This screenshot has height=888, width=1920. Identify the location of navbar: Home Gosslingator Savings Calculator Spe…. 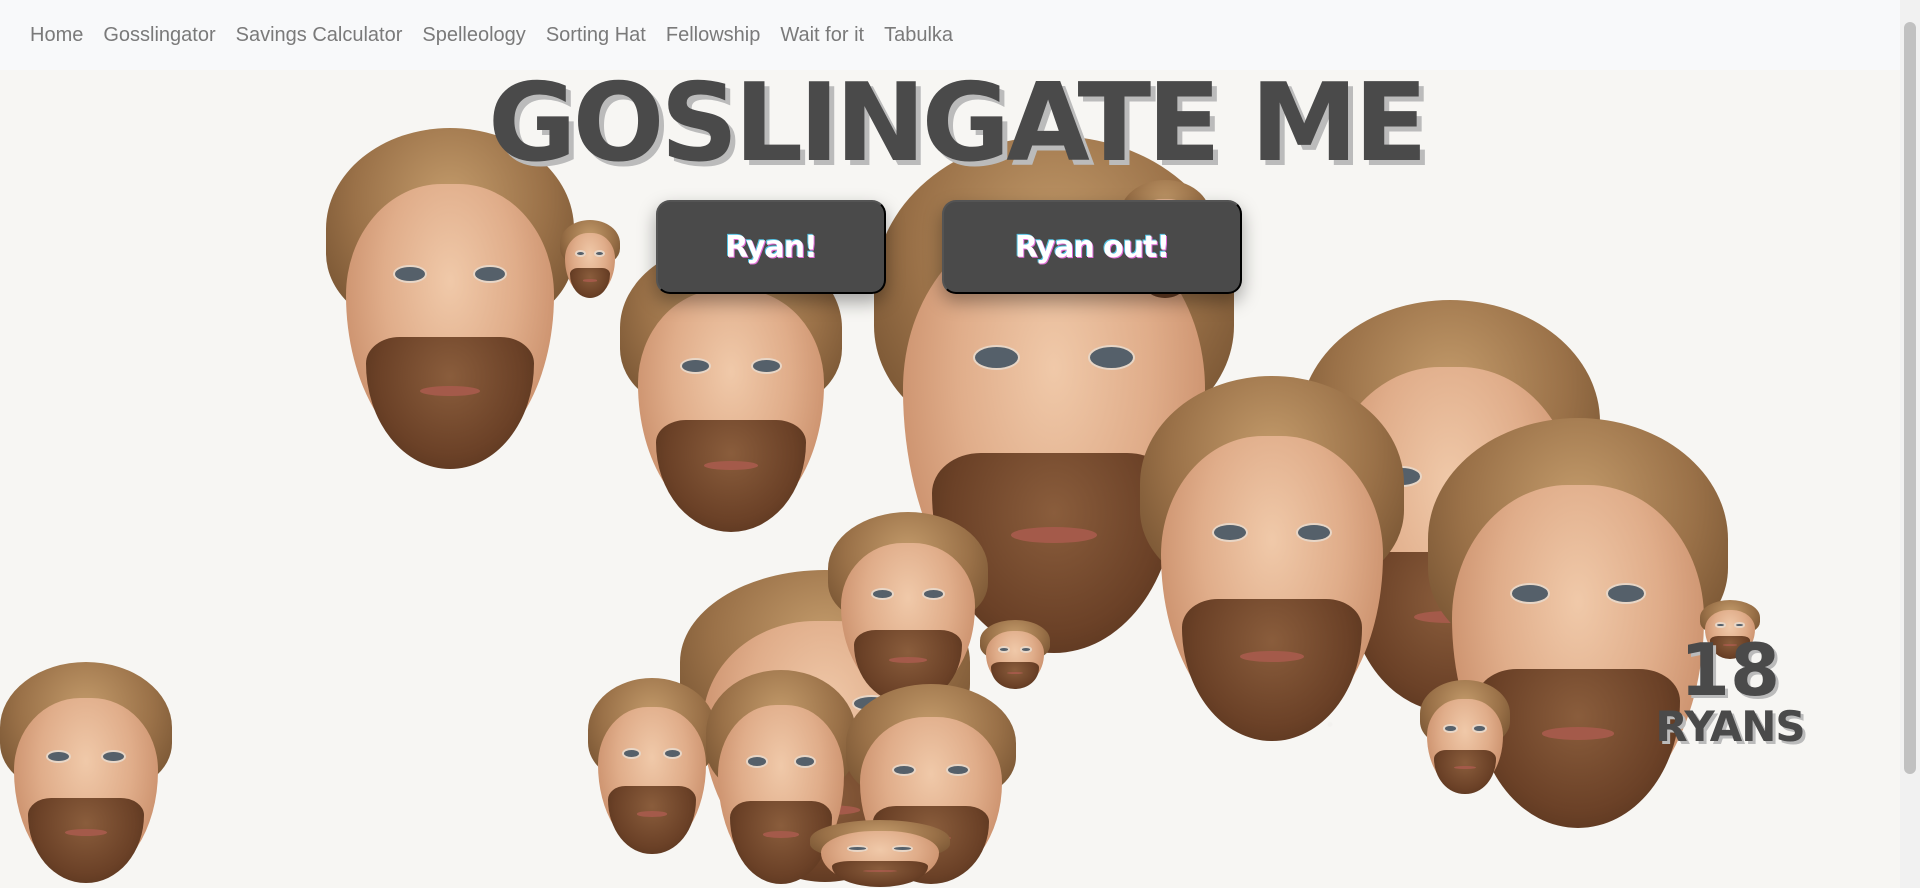
(950, 35).